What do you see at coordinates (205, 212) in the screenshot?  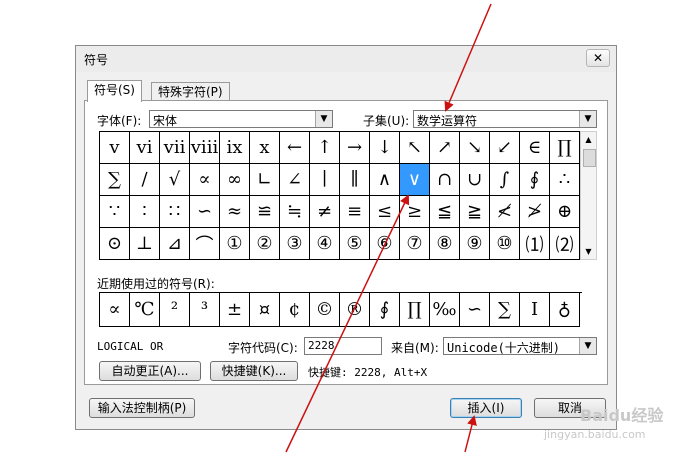 I see `symbol-cell: ∽` at bounding box center [205, 212].